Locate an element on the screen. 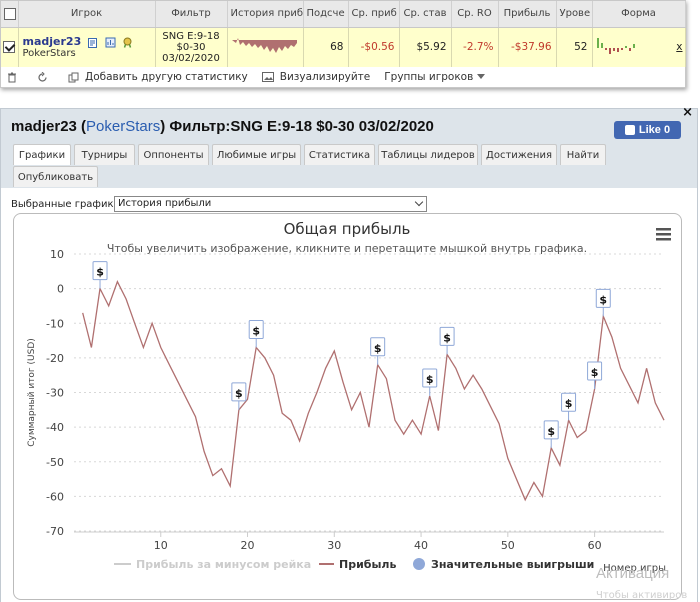  y-tick-label: -50 is located at coordinates (55, 462).